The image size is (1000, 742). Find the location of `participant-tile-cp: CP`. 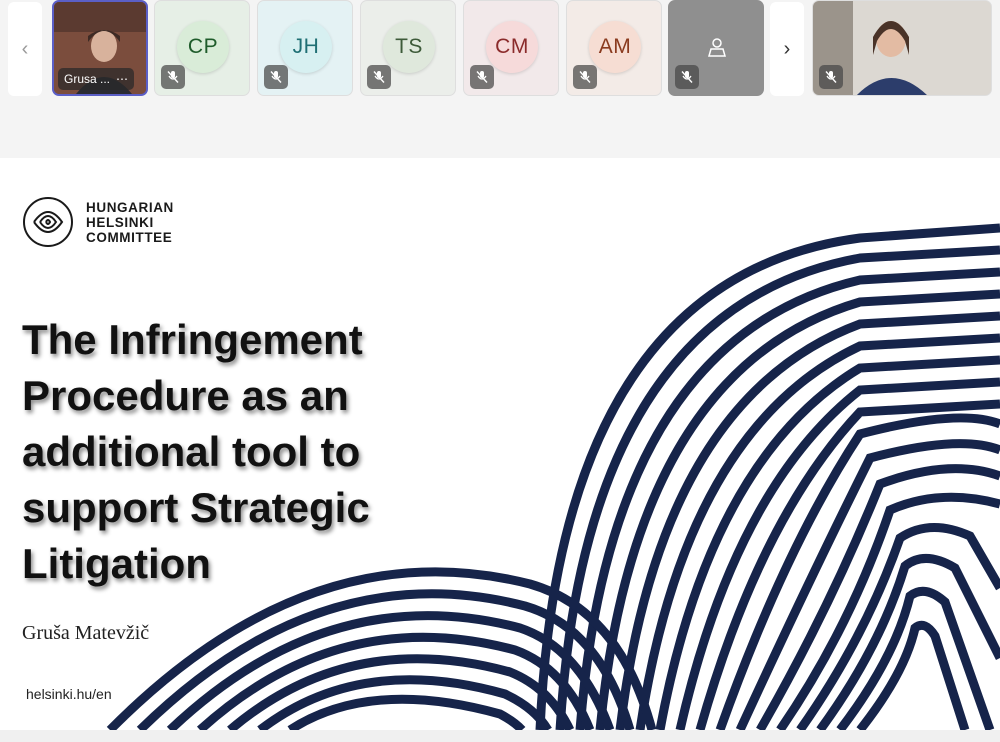

participant-tile-cp: CP is located at coordinates (202, 48).